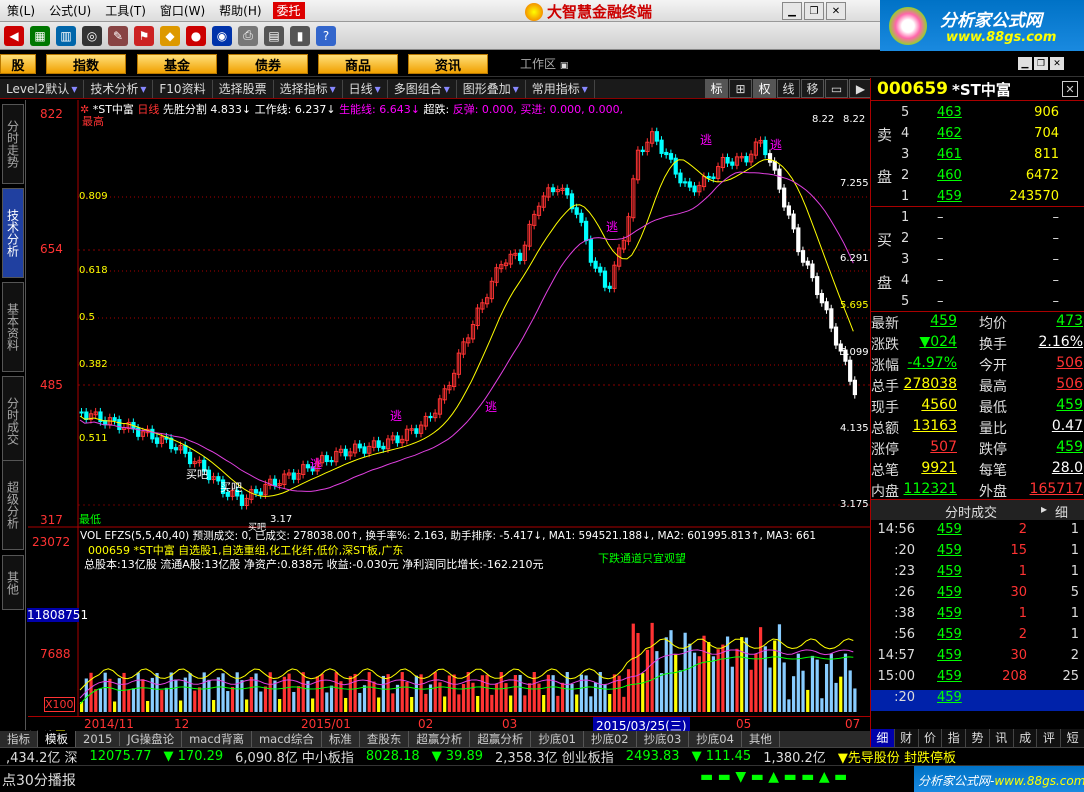 The image size is (1084, 792). What do you see at coordinates (21, 10) in the screenshot?
I see `menu-item-ce: 策(L)` at bounding box center [21, 10].